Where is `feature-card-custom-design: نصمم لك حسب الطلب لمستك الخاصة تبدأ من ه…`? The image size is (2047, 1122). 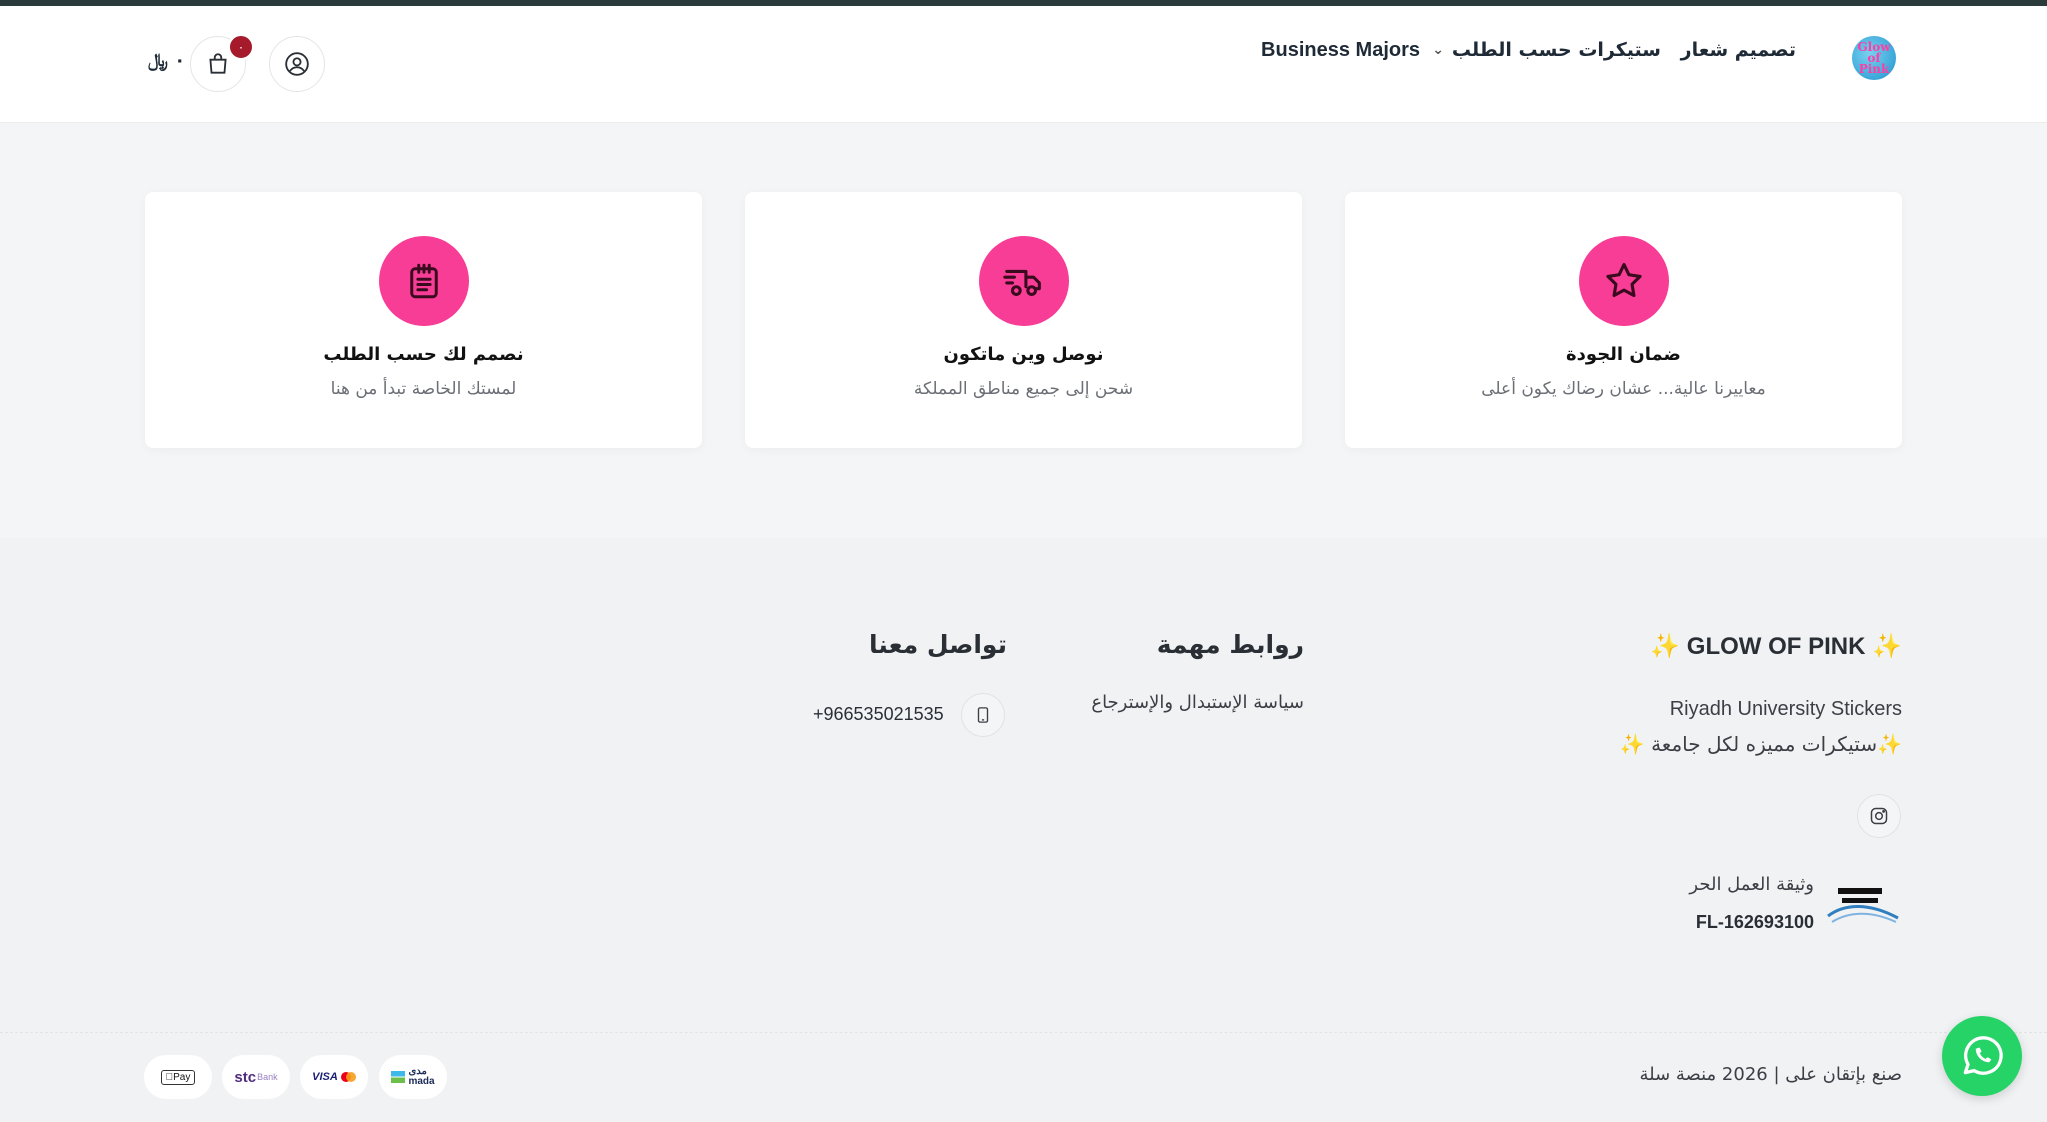 feature-card-custom-design: نصمم لك حسب الطلب لمستك الخاصة تبدأ من ه… is located at coordinates (423, 320).